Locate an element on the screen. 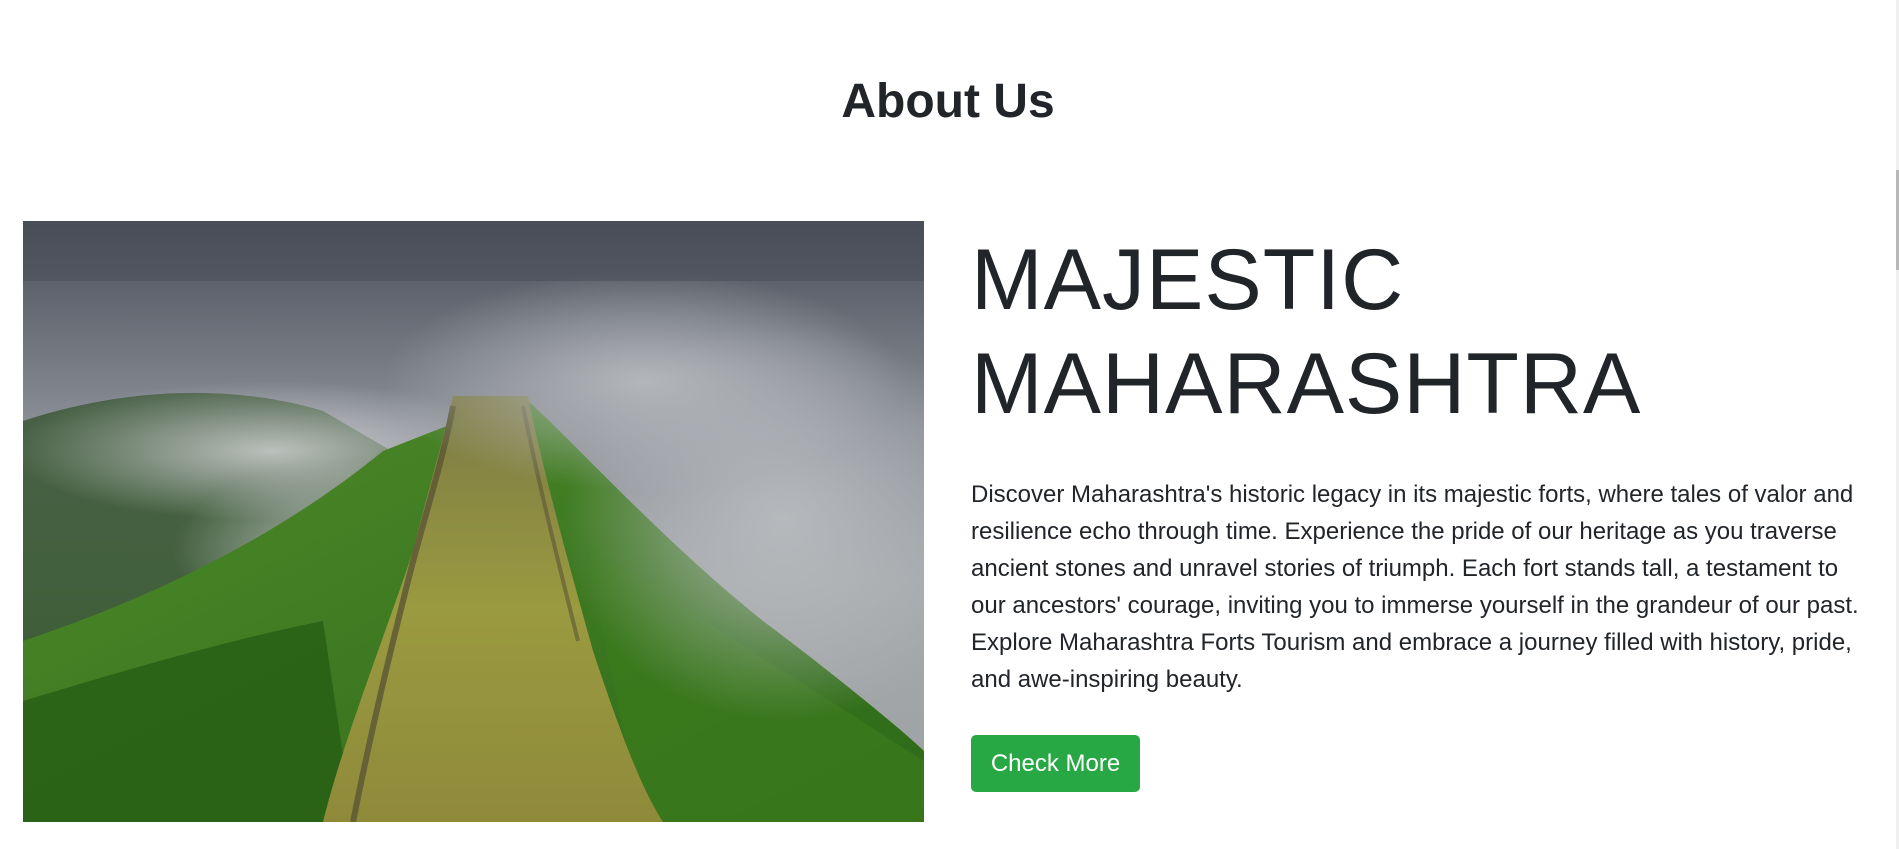 The width and height of the screenshot is (1899, 849). hero-heading: MAJESTIC MAHARASHTRA is located at coordinates (1421, 332).